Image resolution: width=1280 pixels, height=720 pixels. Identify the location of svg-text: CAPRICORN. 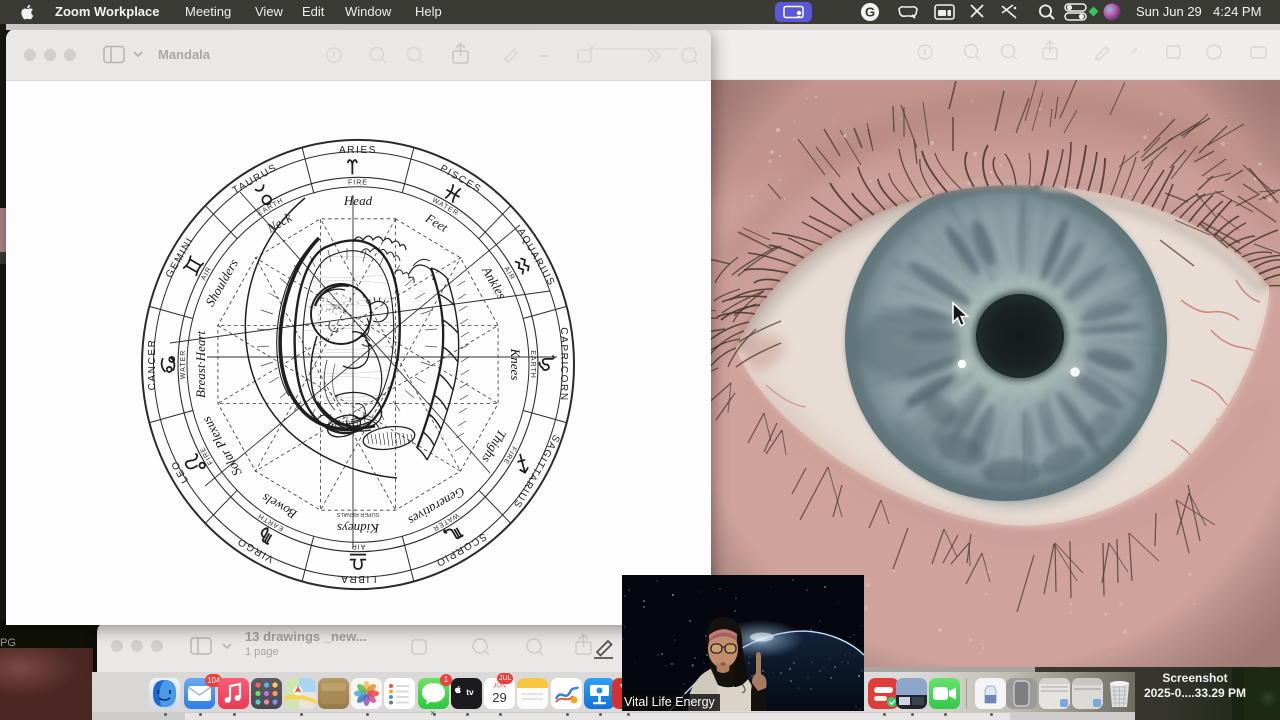
(563, 364).